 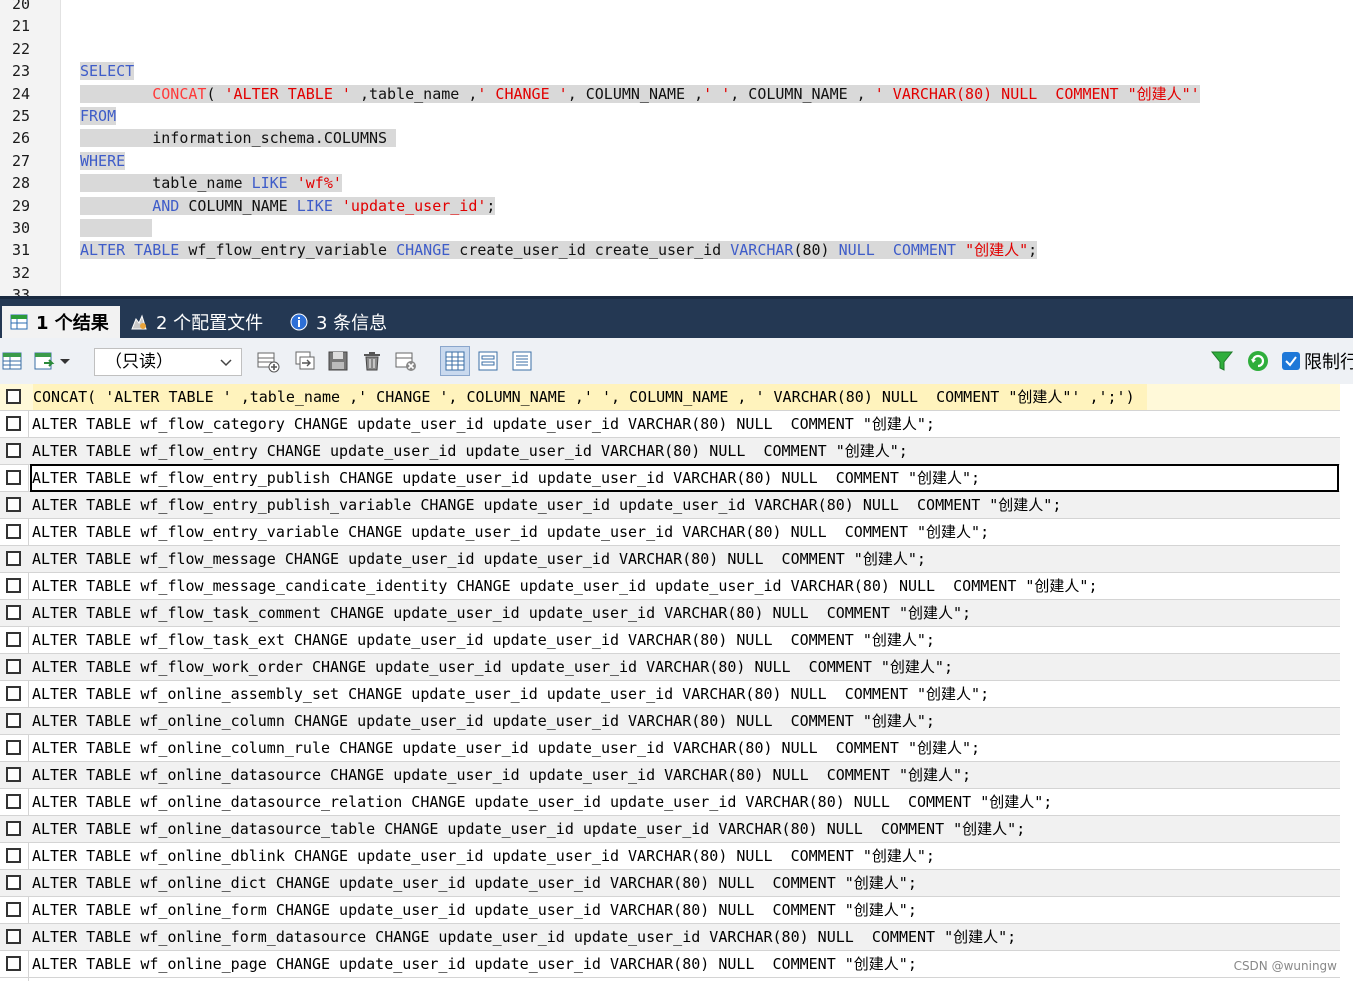 What do you see at coordinates (44, 361) in the screenshot?
I see `import-grid-icon` at bounding box center [44, 361].